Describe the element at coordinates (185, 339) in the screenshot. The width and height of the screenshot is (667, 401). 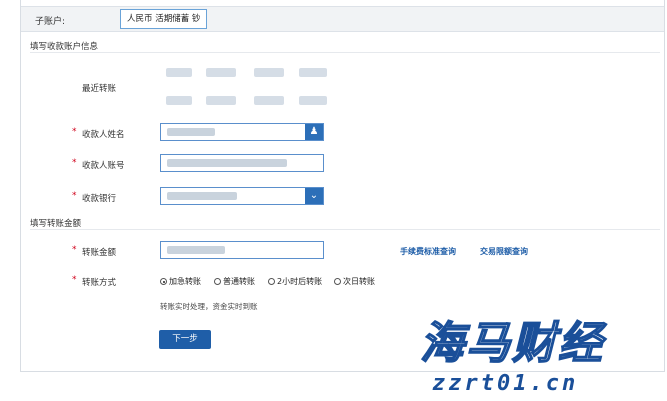
I see `next-button: 下一步` at that location.